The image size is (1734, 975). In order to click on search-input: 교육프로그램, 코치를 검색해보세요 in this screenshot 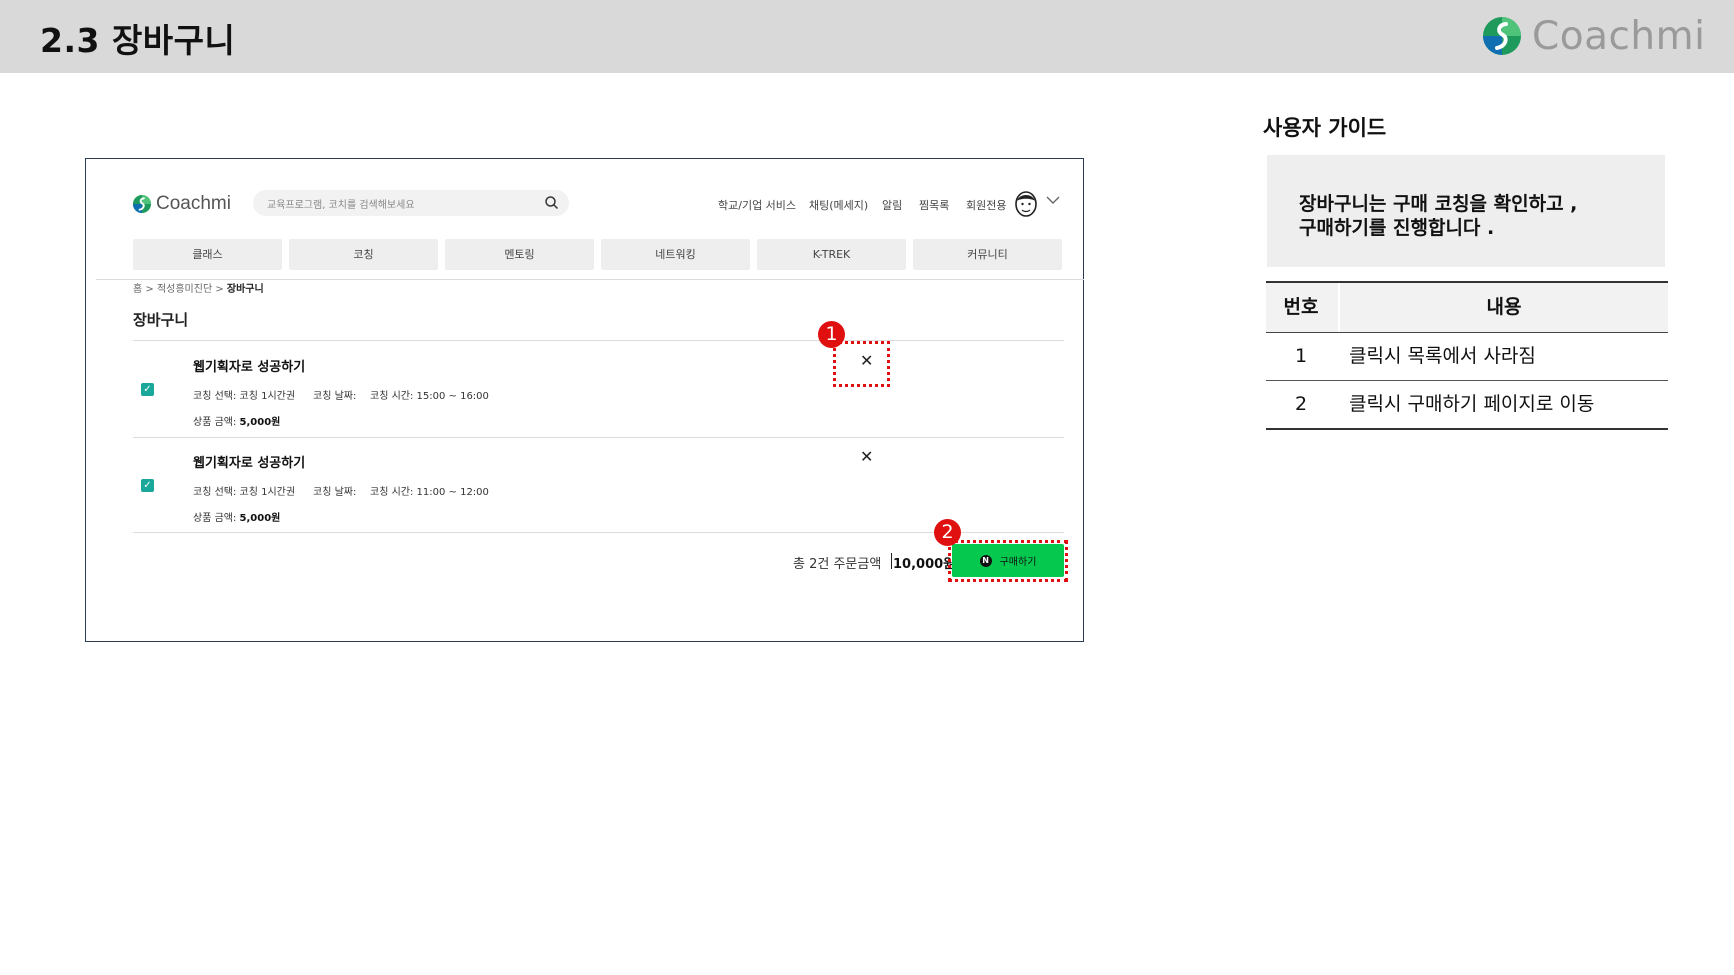, I will do `click(411, 203)`.